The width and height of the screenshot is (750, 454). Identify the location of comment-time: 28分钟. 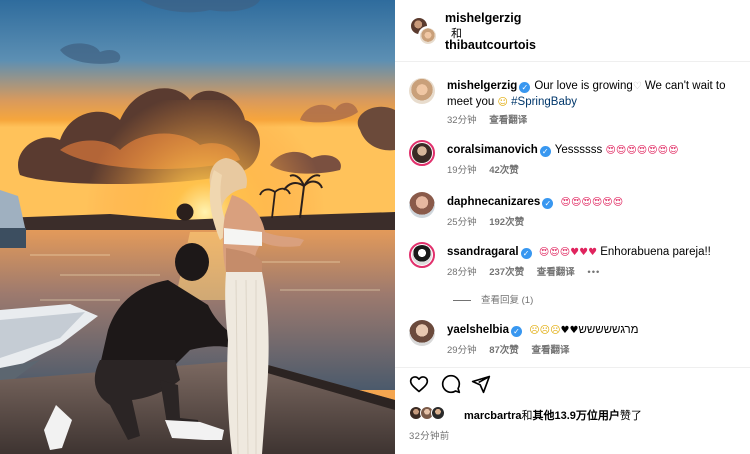
(462, 272).